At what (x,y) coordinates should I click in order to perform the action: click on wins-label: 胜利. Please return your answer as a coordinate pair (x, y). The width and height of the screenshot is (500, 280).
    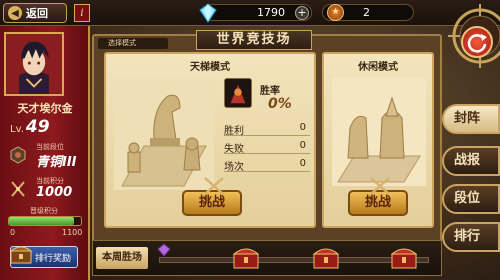
    Looking at the image, I should click on (234, 131).